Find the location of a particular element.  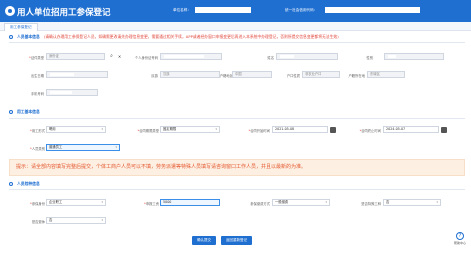

id-type-field: 身份证 is located at coordinates (75, 56).